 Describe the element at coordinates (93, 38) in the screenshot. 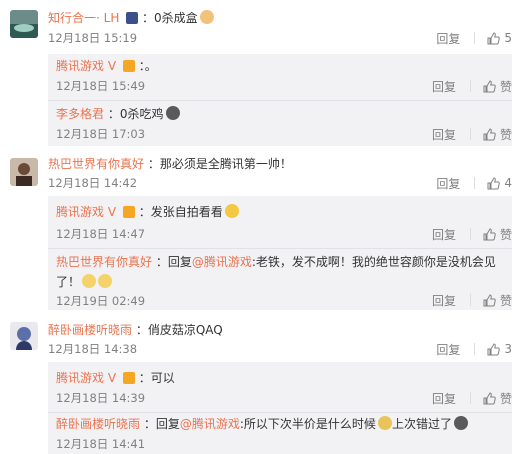

I see `comment-time: 12月18日 15:19` at that location.